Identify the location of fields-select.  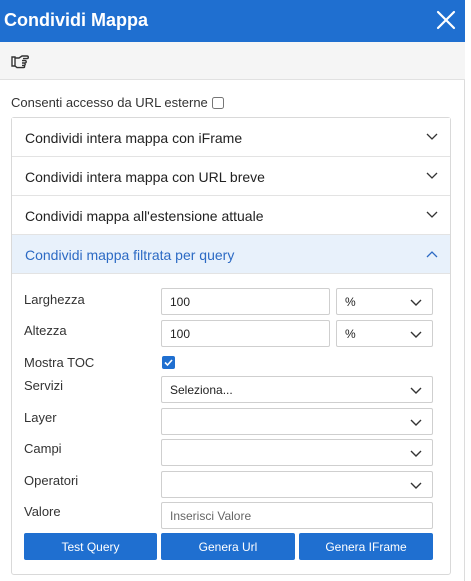
(297, 452).